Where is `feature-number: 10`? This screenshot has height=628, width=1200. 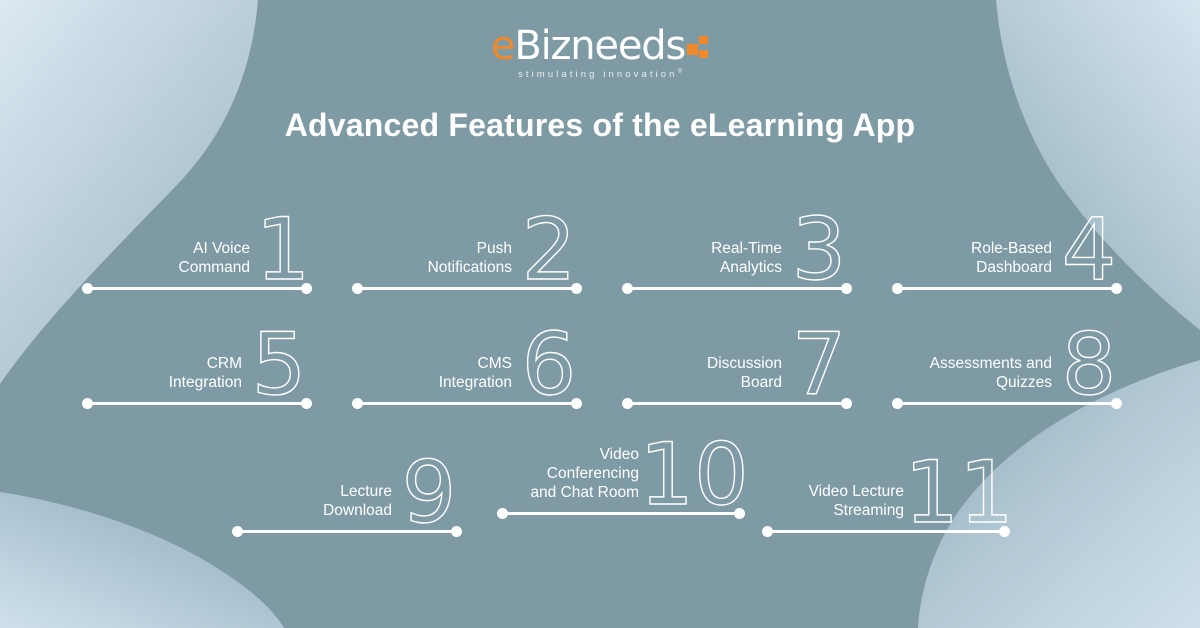
feature-number: 10 is located at coordinates (694, 474).